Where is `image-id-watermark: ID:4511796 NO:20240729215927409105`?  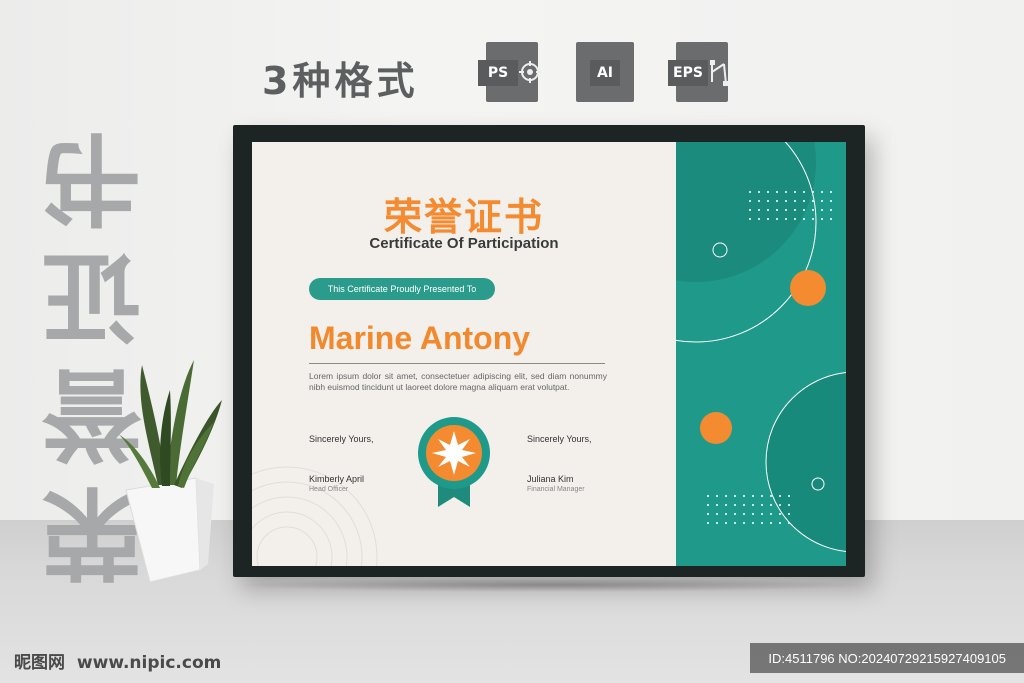 image-id-watermark: ID:4511796 NO:20240729215927409105 is located at coordinates (887, 658).